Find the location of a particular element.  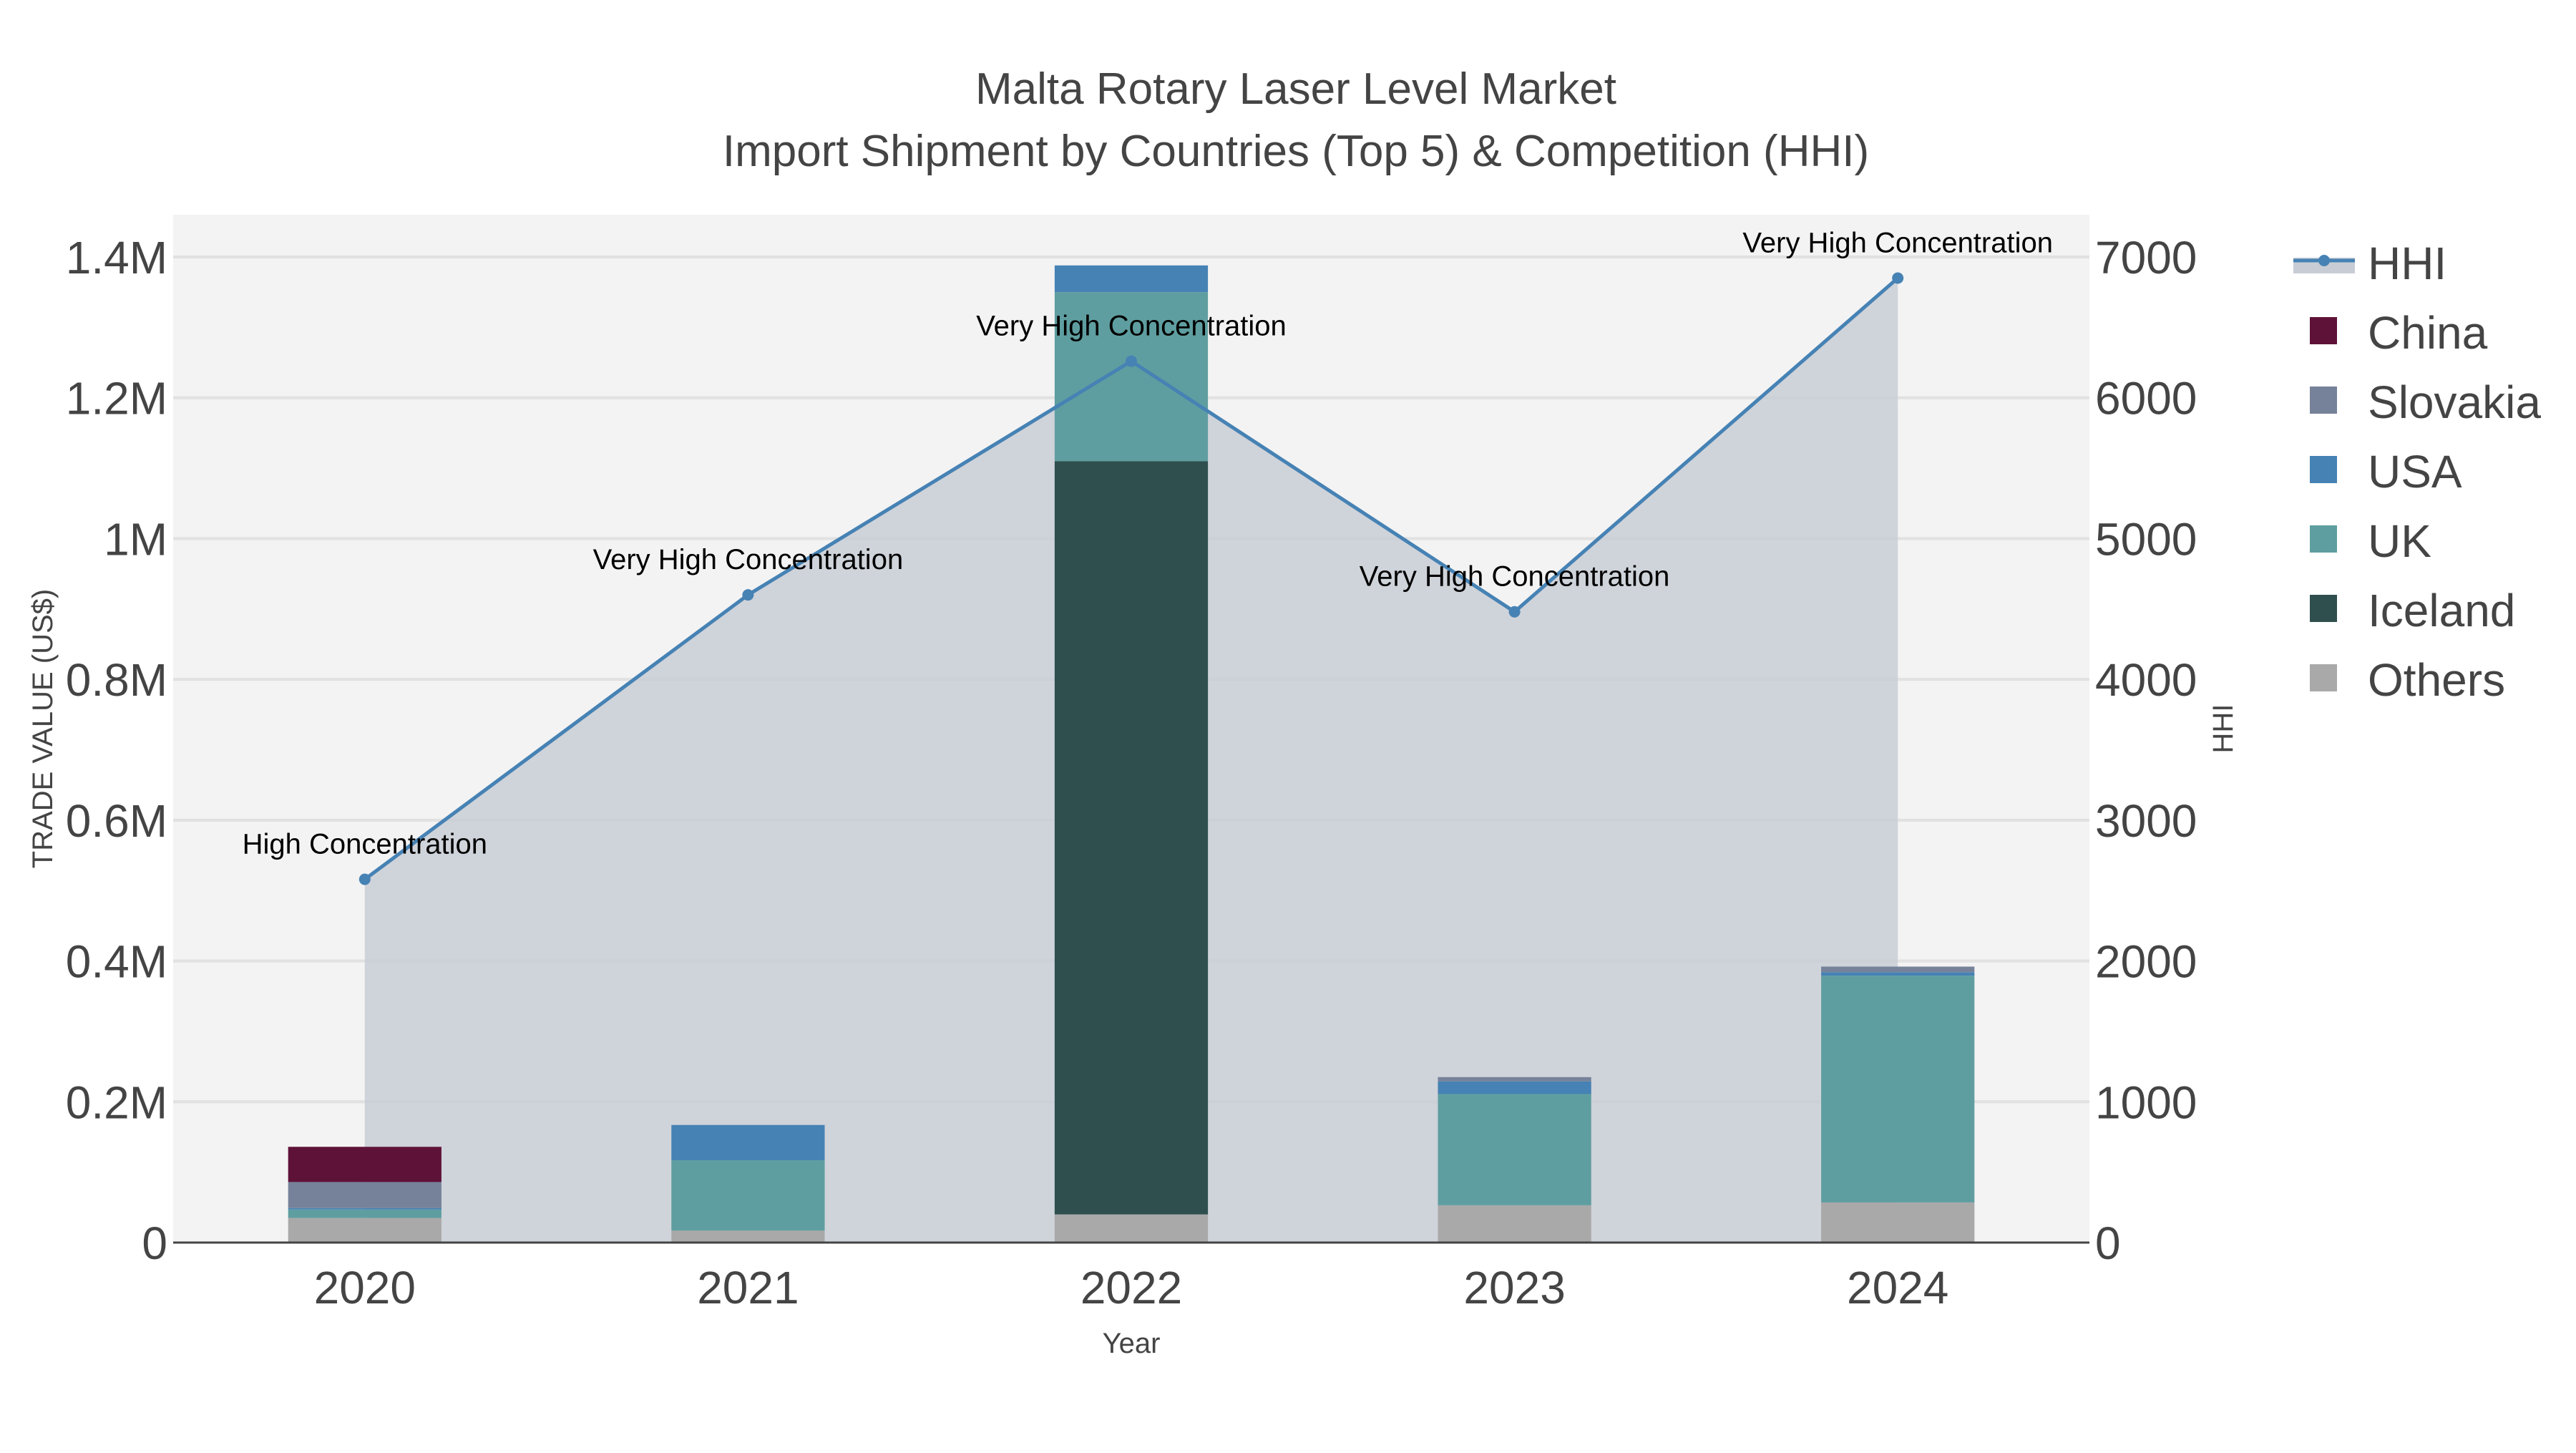

y2-tick-label: 6000 is located at coordinates (2146, 399).